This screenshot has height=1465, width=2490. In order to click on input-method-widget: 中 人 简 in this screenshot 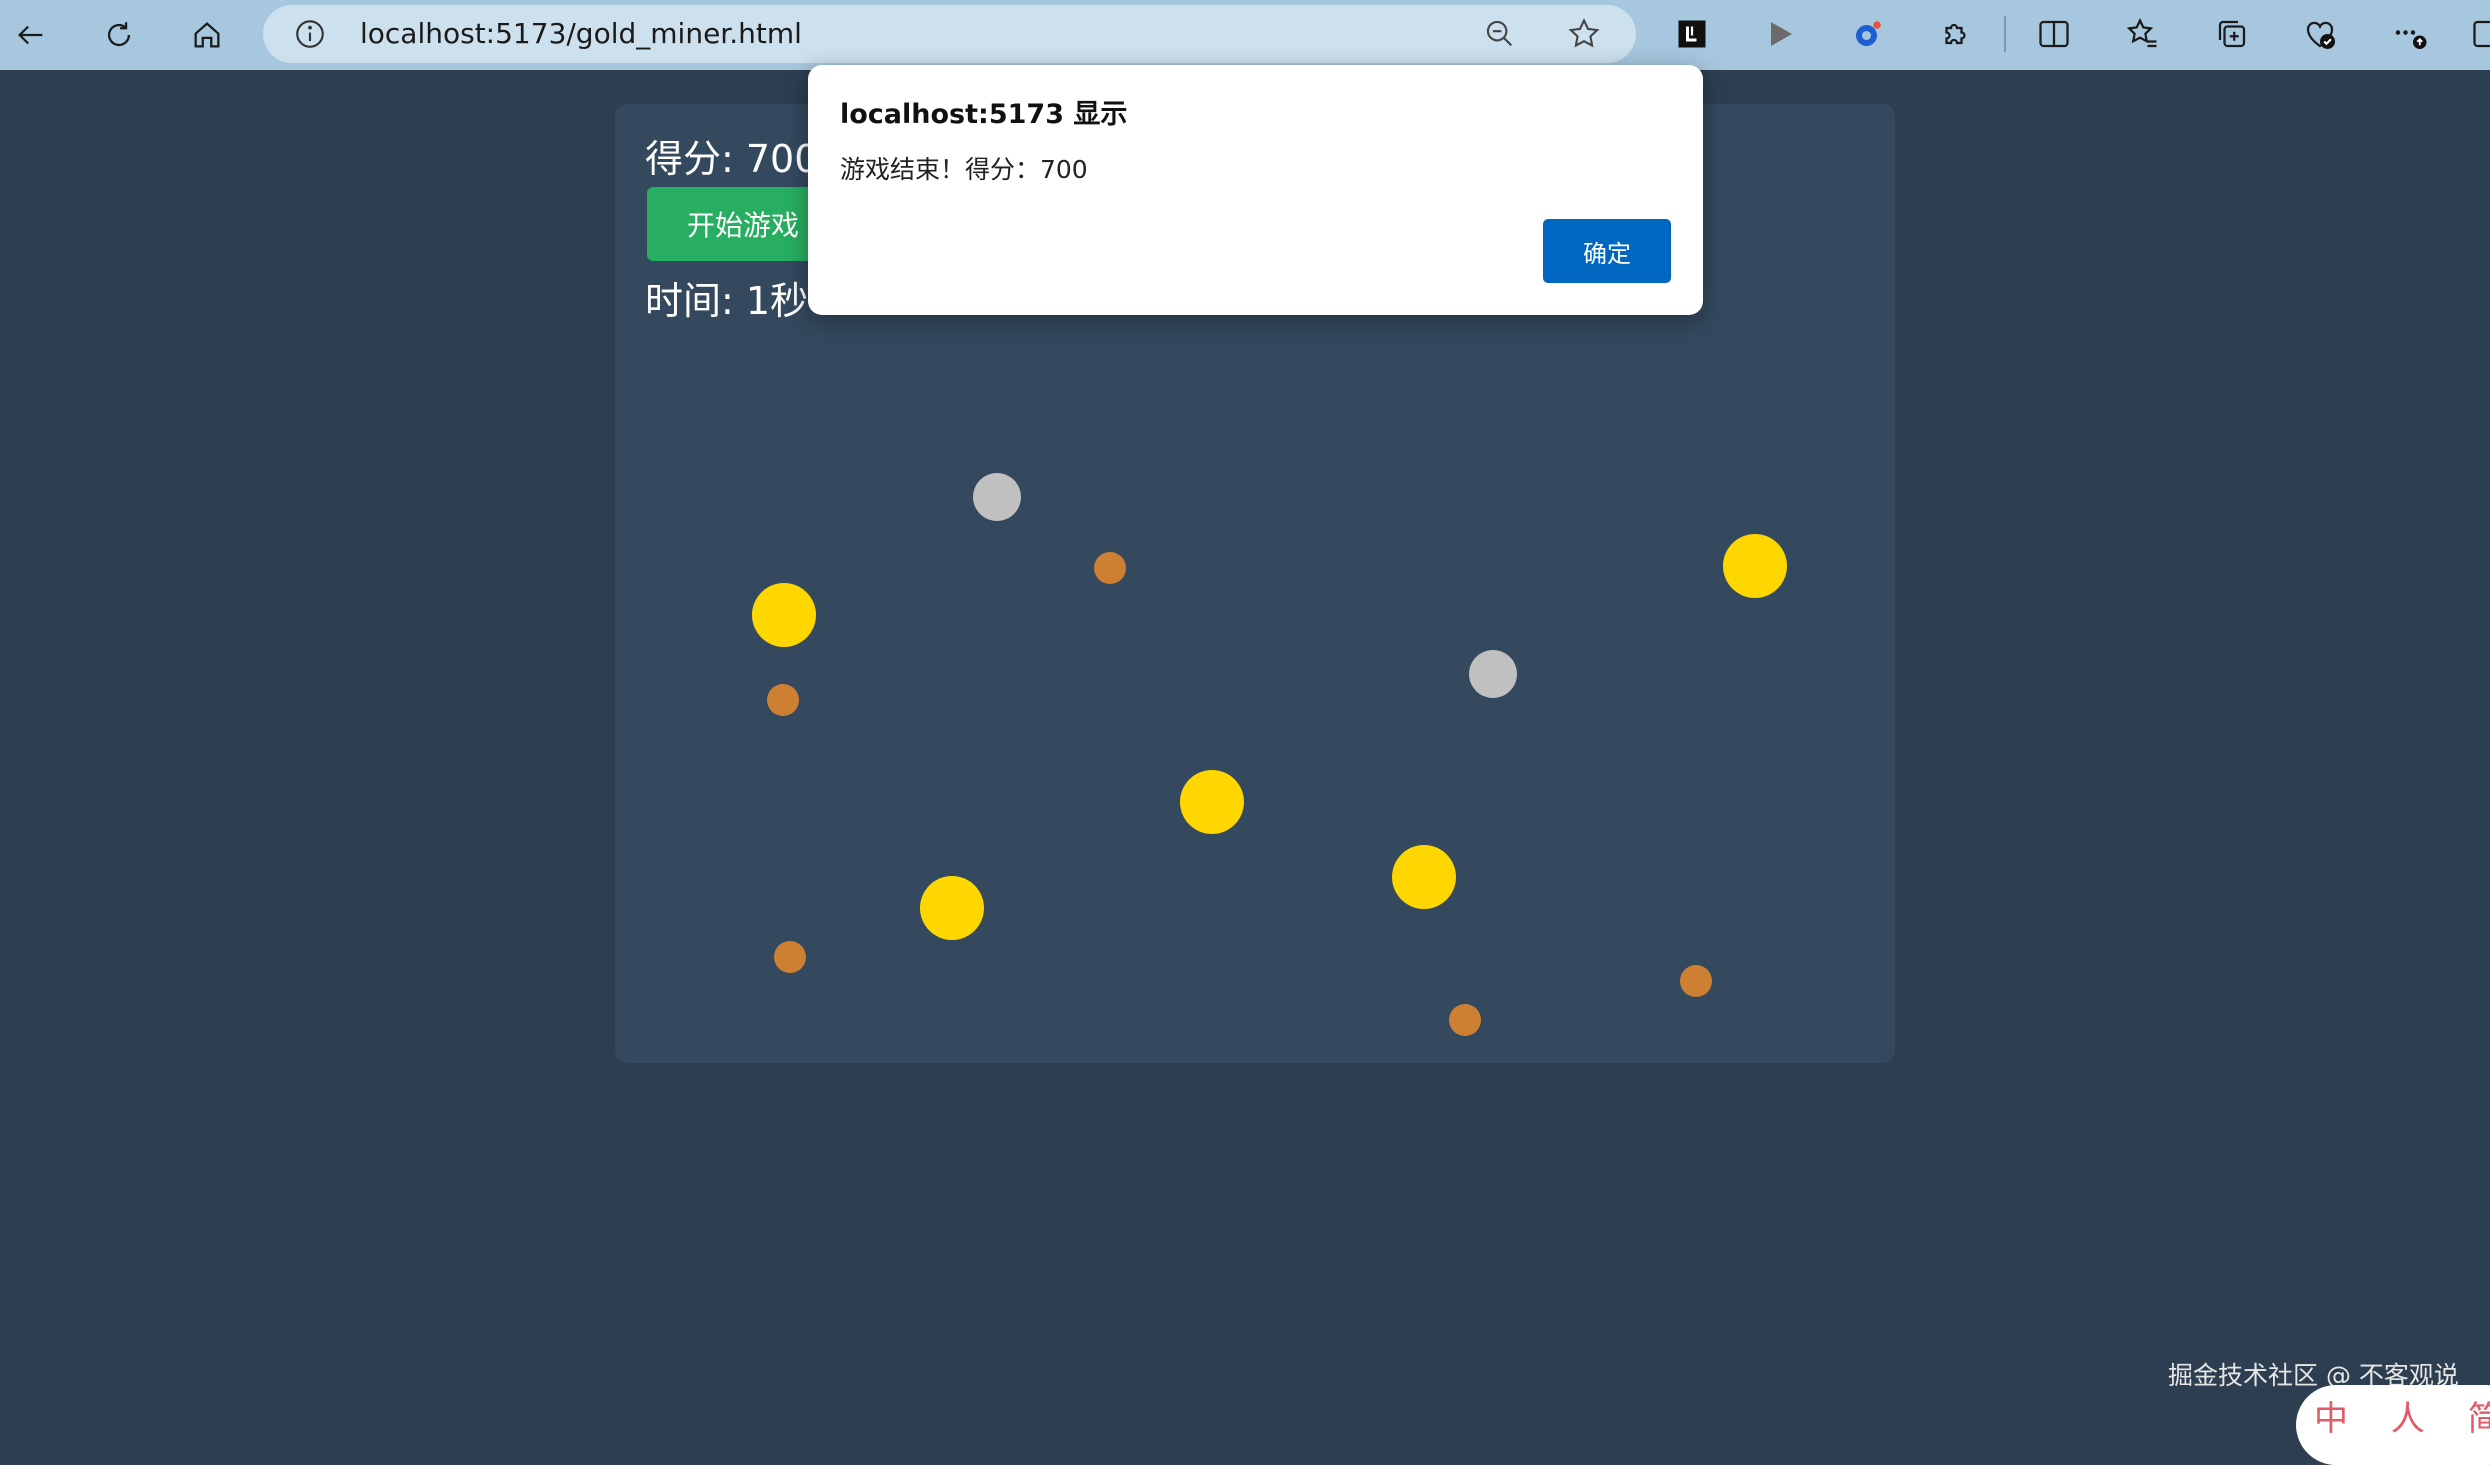, I will do `click(2393, 1425)`.